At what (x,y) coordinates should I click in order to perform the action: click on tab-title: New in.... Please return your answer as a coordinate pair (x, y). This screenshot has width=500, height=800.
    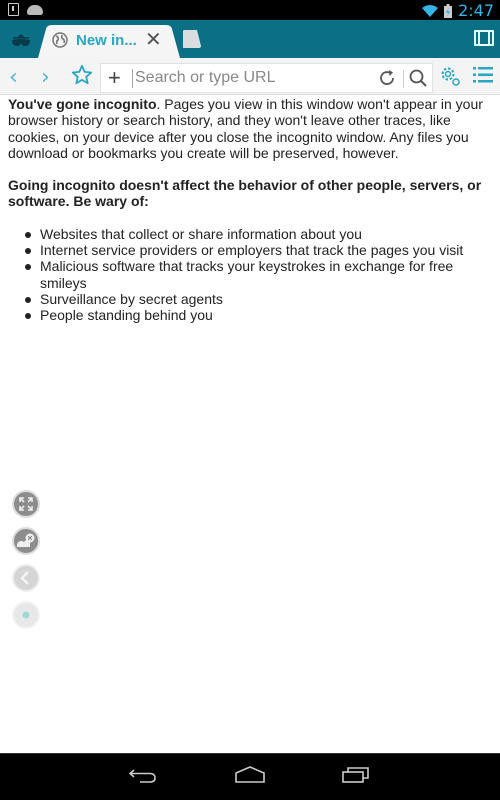
    Looking at the image, I should click on (106, 40).